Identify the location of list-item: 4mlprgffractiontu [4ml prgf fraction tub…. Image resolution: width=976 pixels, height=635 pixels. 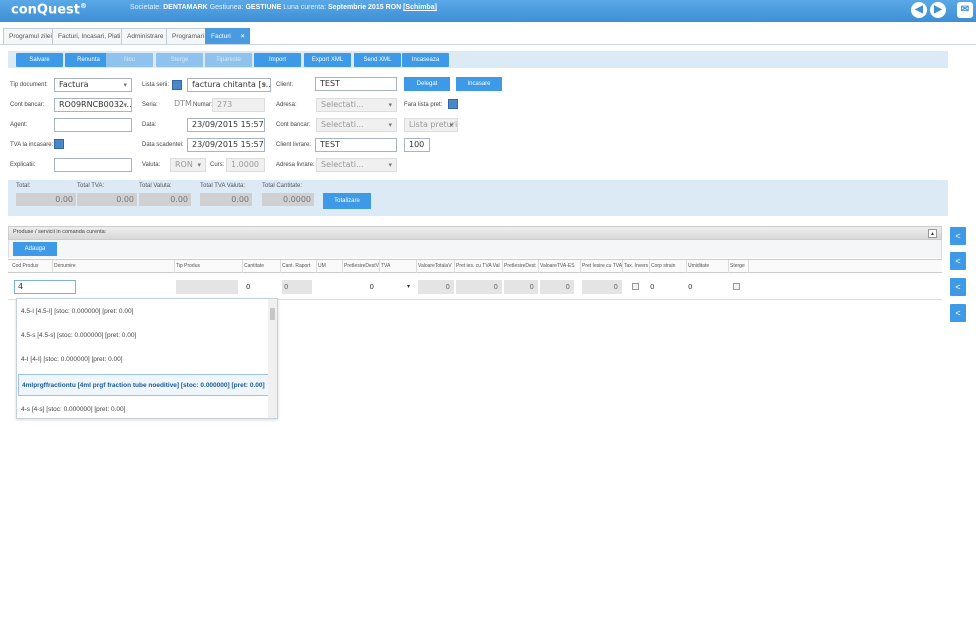
(144, 385).